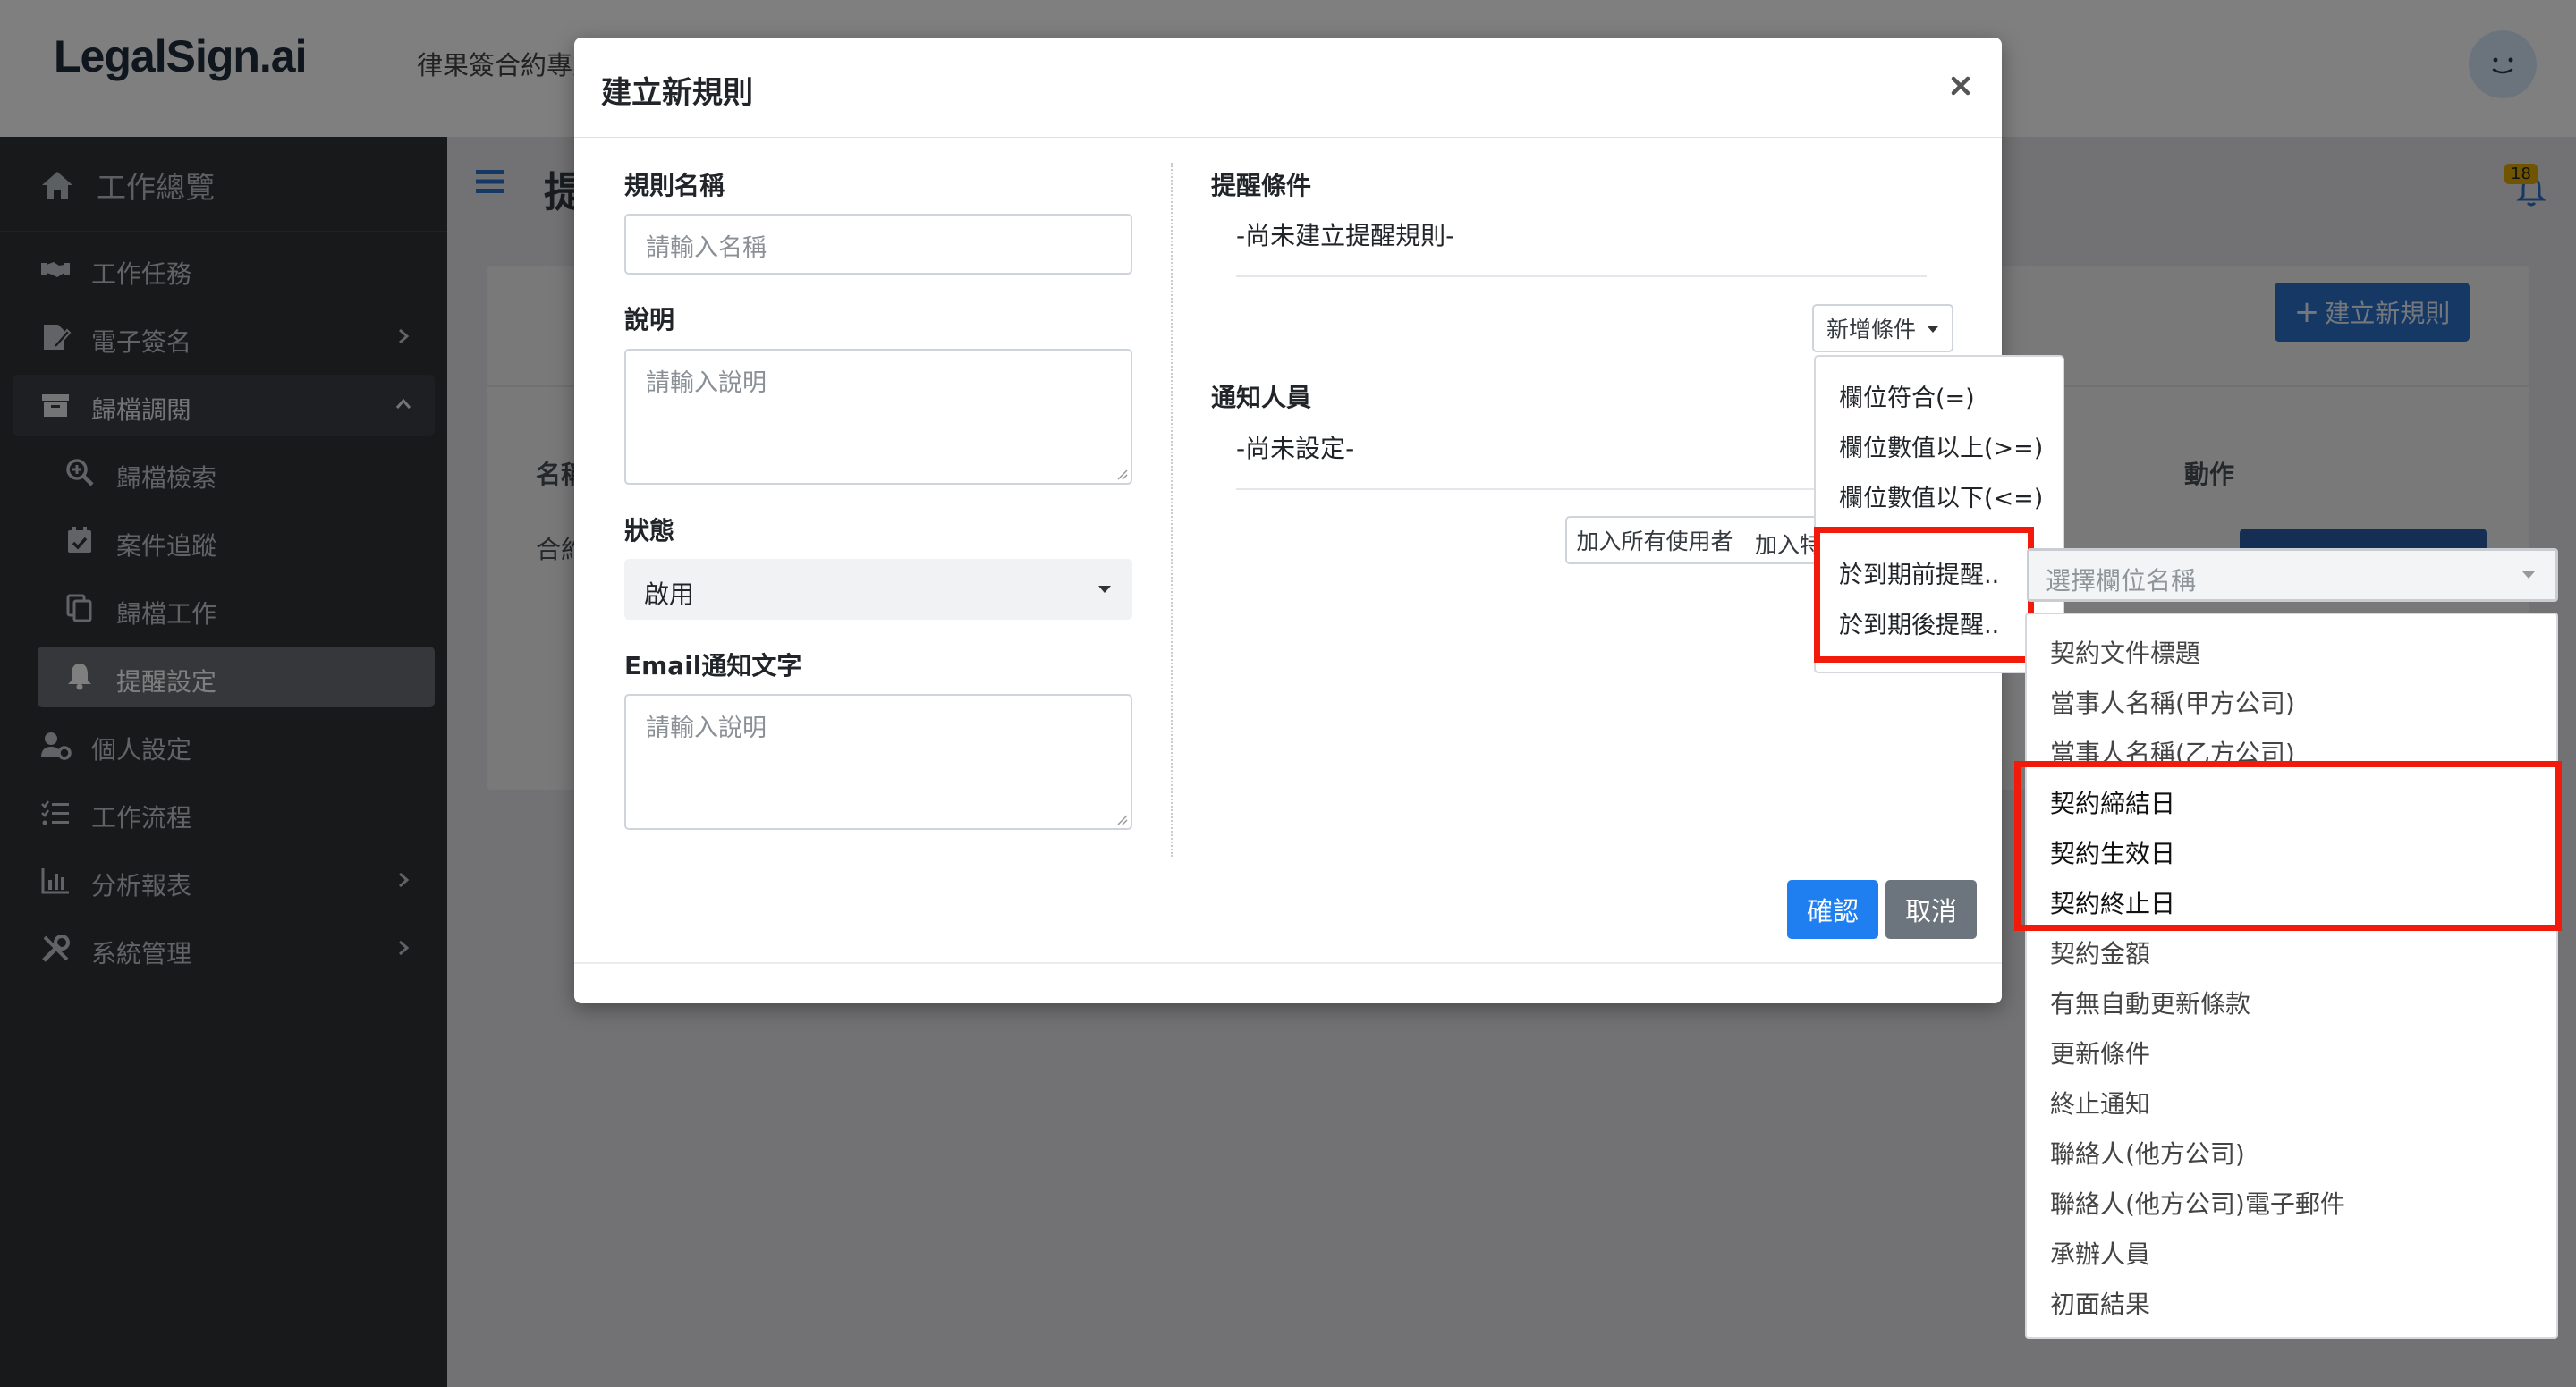 The image size is (2576, 1387). I want to click on field-option: 承辦人員, so click(2100, 1253).